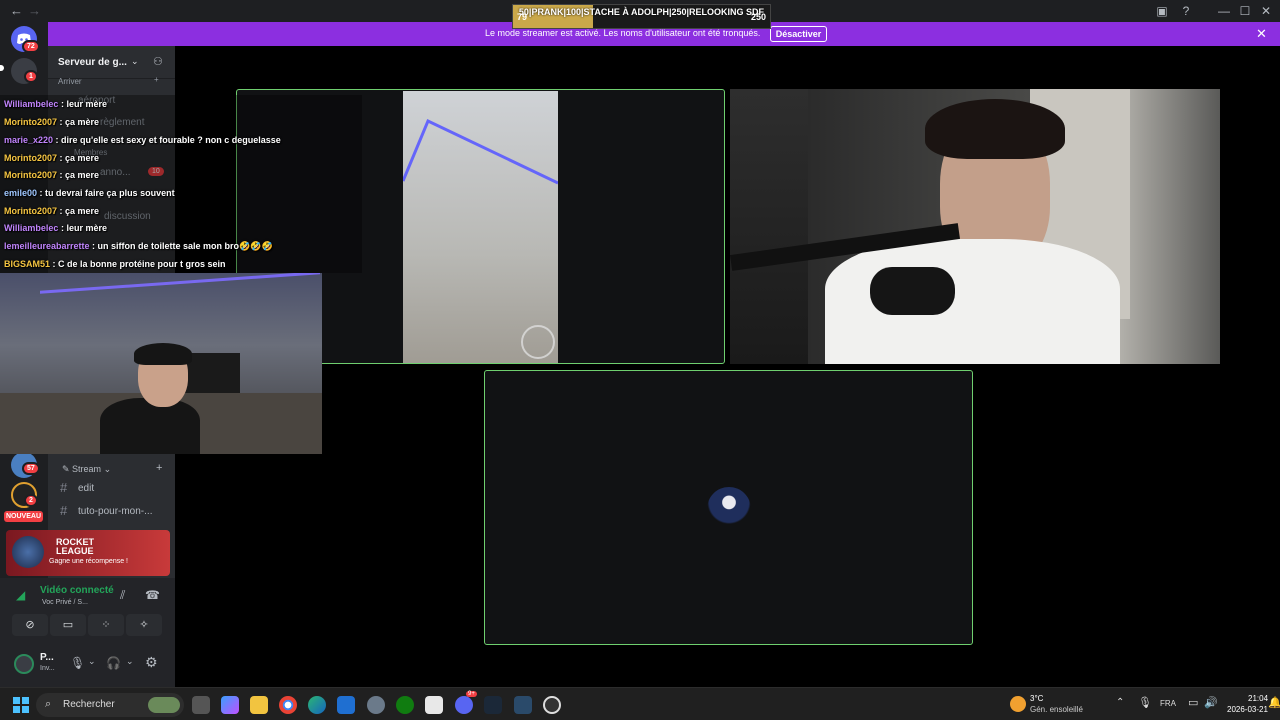 The image size is (1280, 720). Describe the element at coordinates (31, 46) in the screenshot. I see `unread-badge: 72` at that location.